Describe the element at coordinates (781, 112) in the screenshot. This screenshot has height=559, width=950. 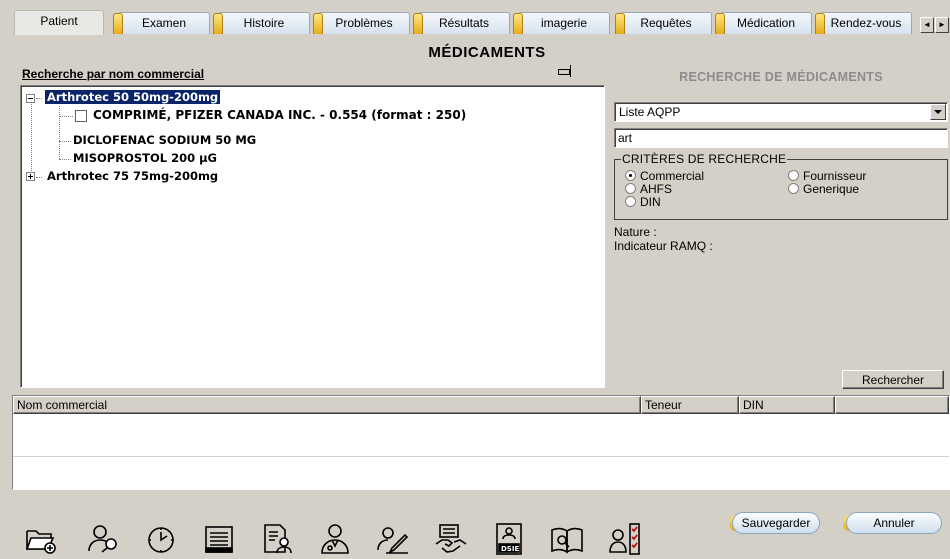
I see `drug-list-select: Liste AQPP` at that location.